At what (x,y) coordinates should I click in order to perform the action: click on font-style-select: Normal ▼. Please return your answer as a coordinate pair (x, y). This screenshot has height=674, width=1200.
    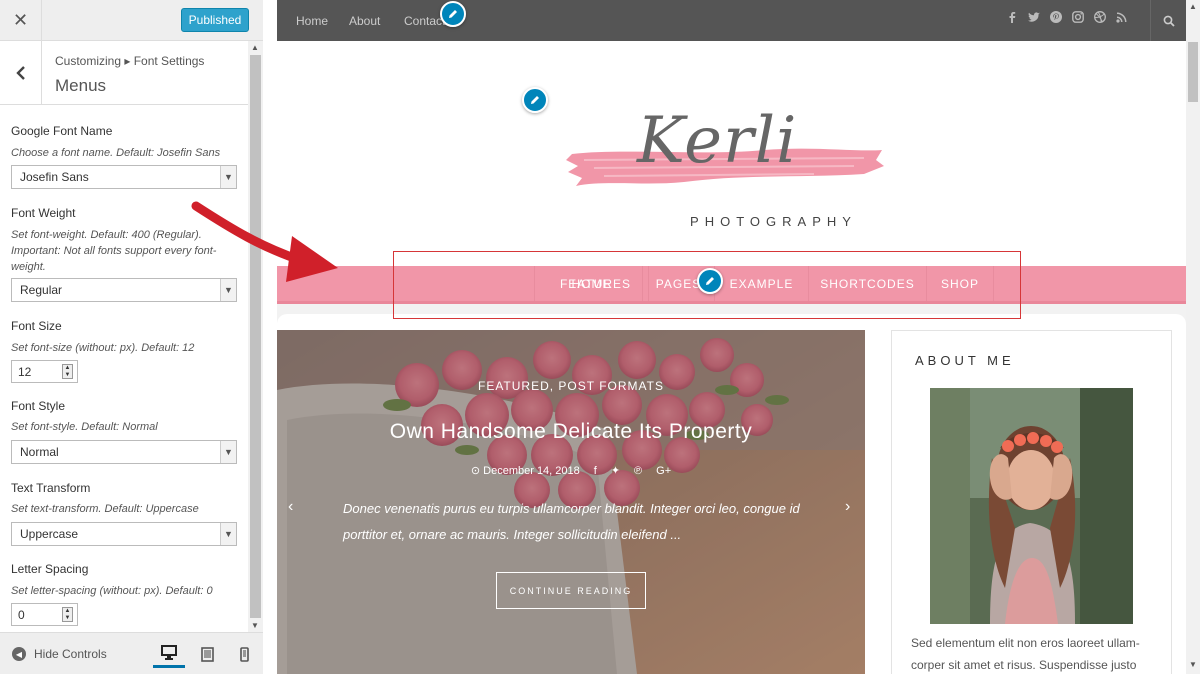
    Looking at the image, I should click on (124, 452).